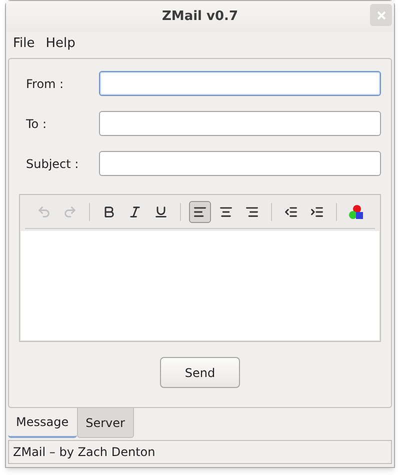  Describe the element at coordinates (44, 211) in the screenshot. I see `undo-icon` at that location.